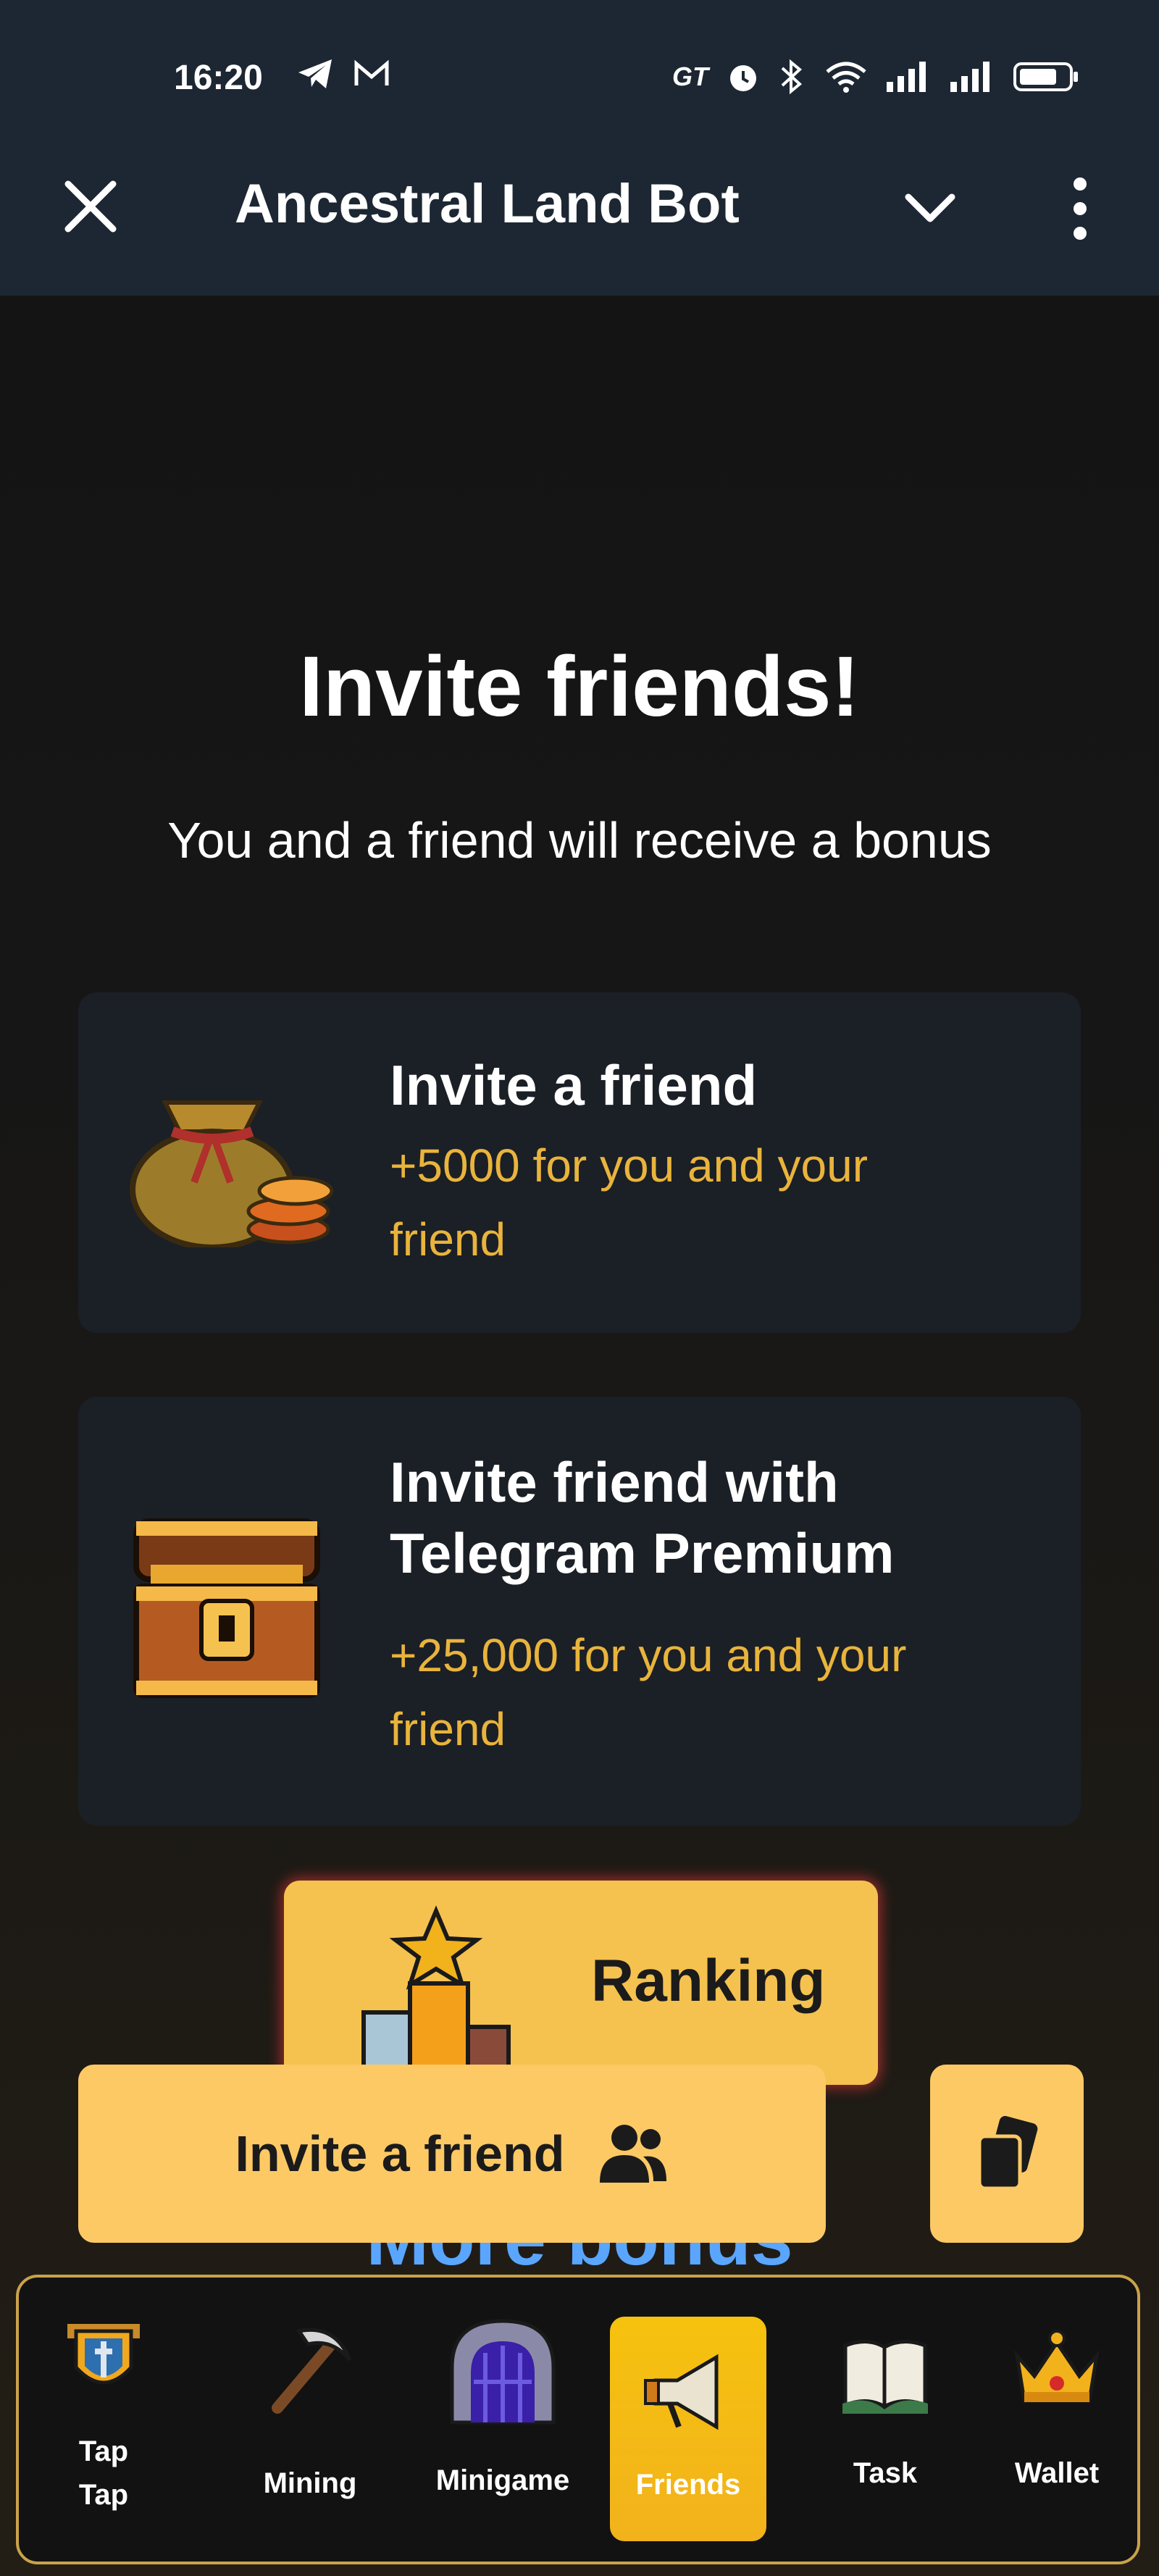  I want to click on copy-icon, so click(1007, 2153).